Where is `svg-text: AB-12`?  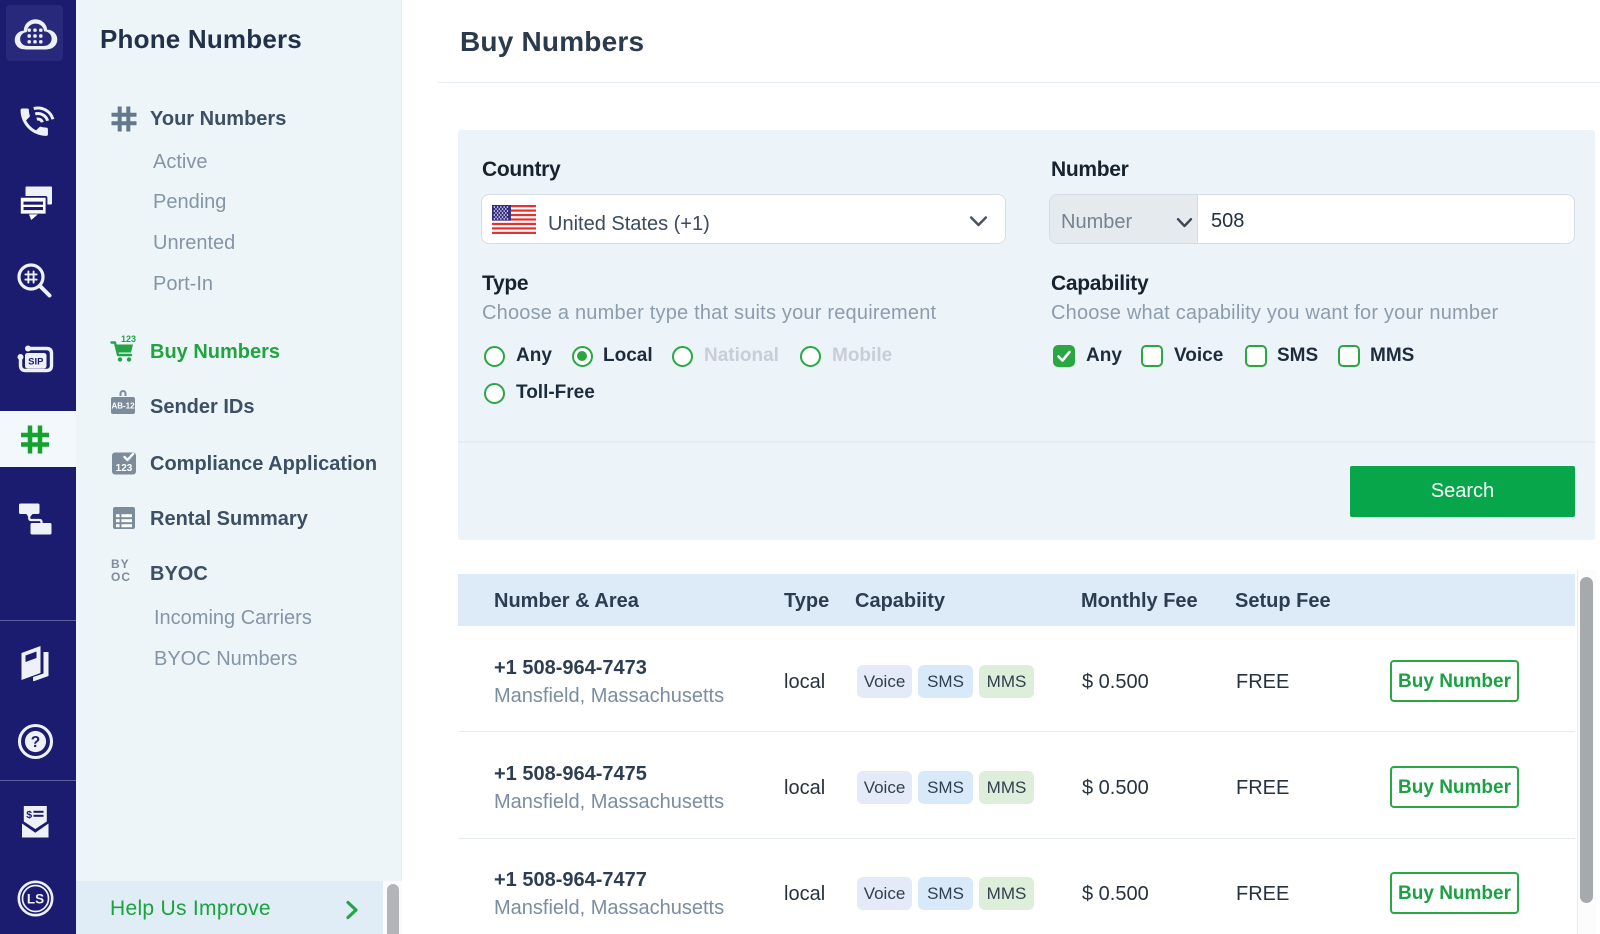
svg-text: AB-12 is located at coordinates (123, 406).